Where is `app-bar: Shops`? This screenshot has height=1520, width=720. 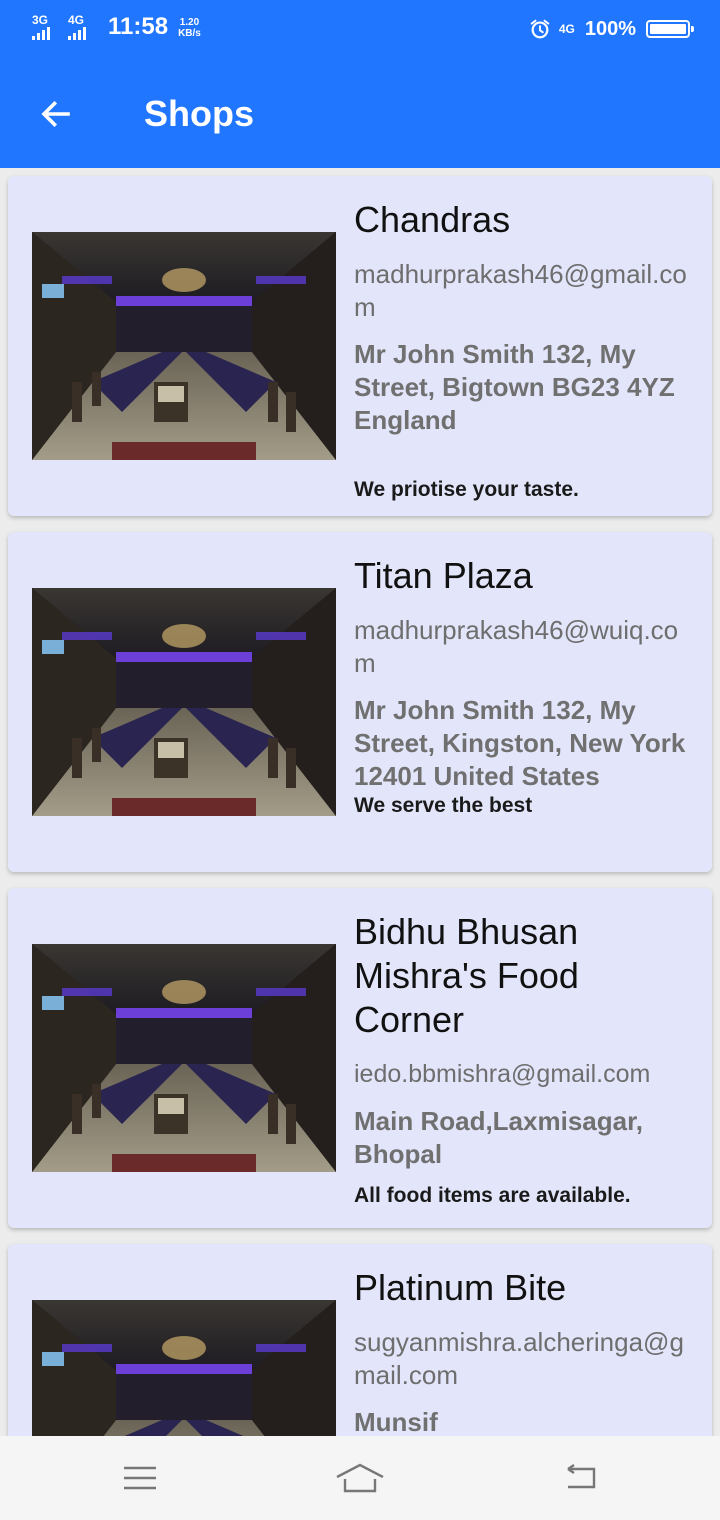
app-bar: Shops is located at coordinates (360, 113).